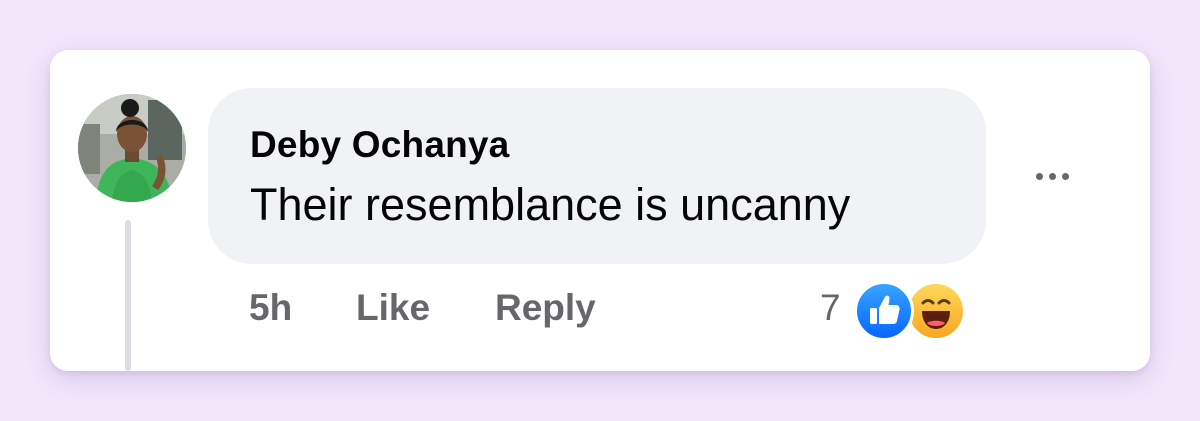  I want to click on avatar, so click(132, 148).